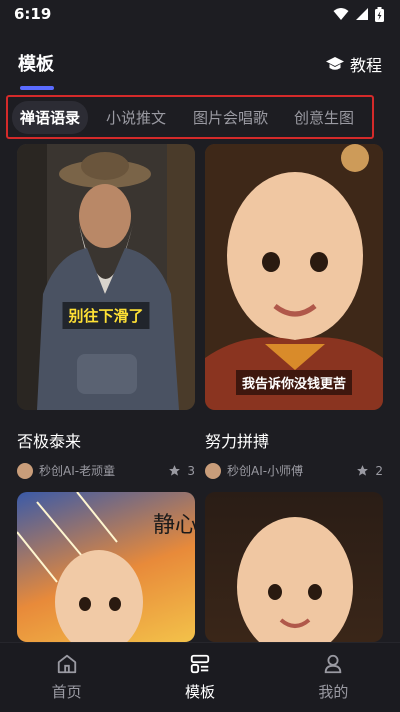 The height and width of the screenshot is (712, 400). I want to click on tab-novel-promo: 小说推文, so click(136, 117).